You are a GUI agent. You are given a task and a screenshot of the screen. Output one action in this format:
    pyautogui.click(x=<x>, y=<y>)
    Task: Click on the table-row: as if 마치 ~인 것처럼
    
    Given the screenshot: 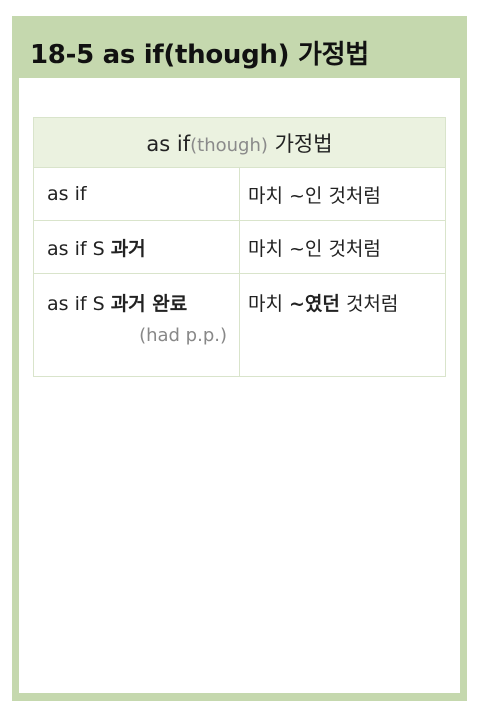 What is the action you would take?
    pyautogui.click(x=239, y=194)
    